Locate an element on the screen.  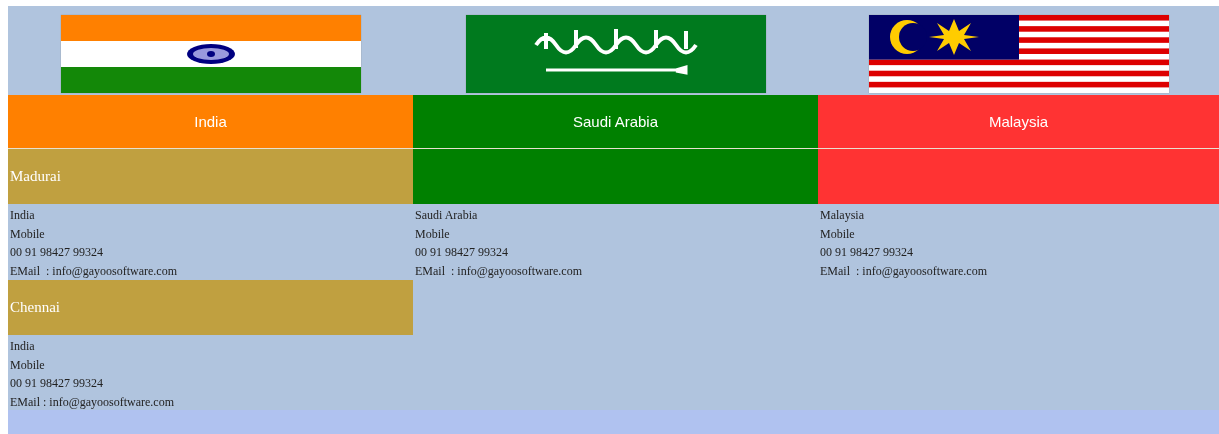
country-header: India is located at coordinates (210, 122).